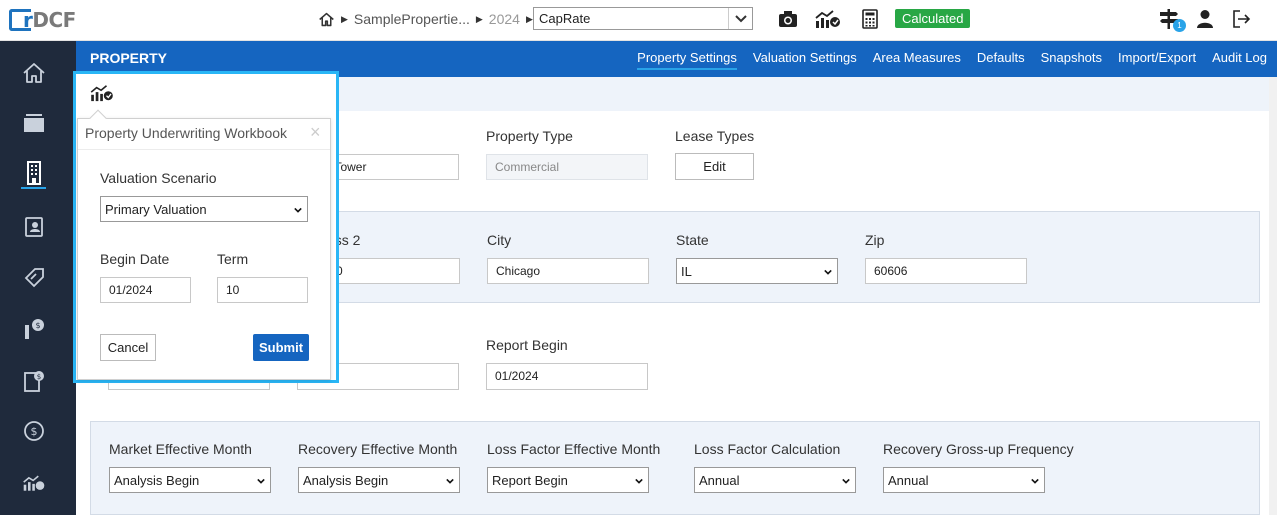  Describe the element at coordinates (128, 347) in the screenshot. I see `cancel-button: Cancel` at that location.